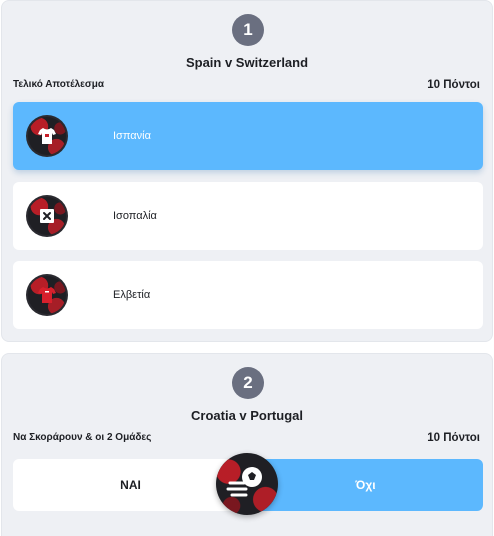 This screenshot has height=536, width=494. I want to click on option-label: Ισοπαλία, so click(135, 216).